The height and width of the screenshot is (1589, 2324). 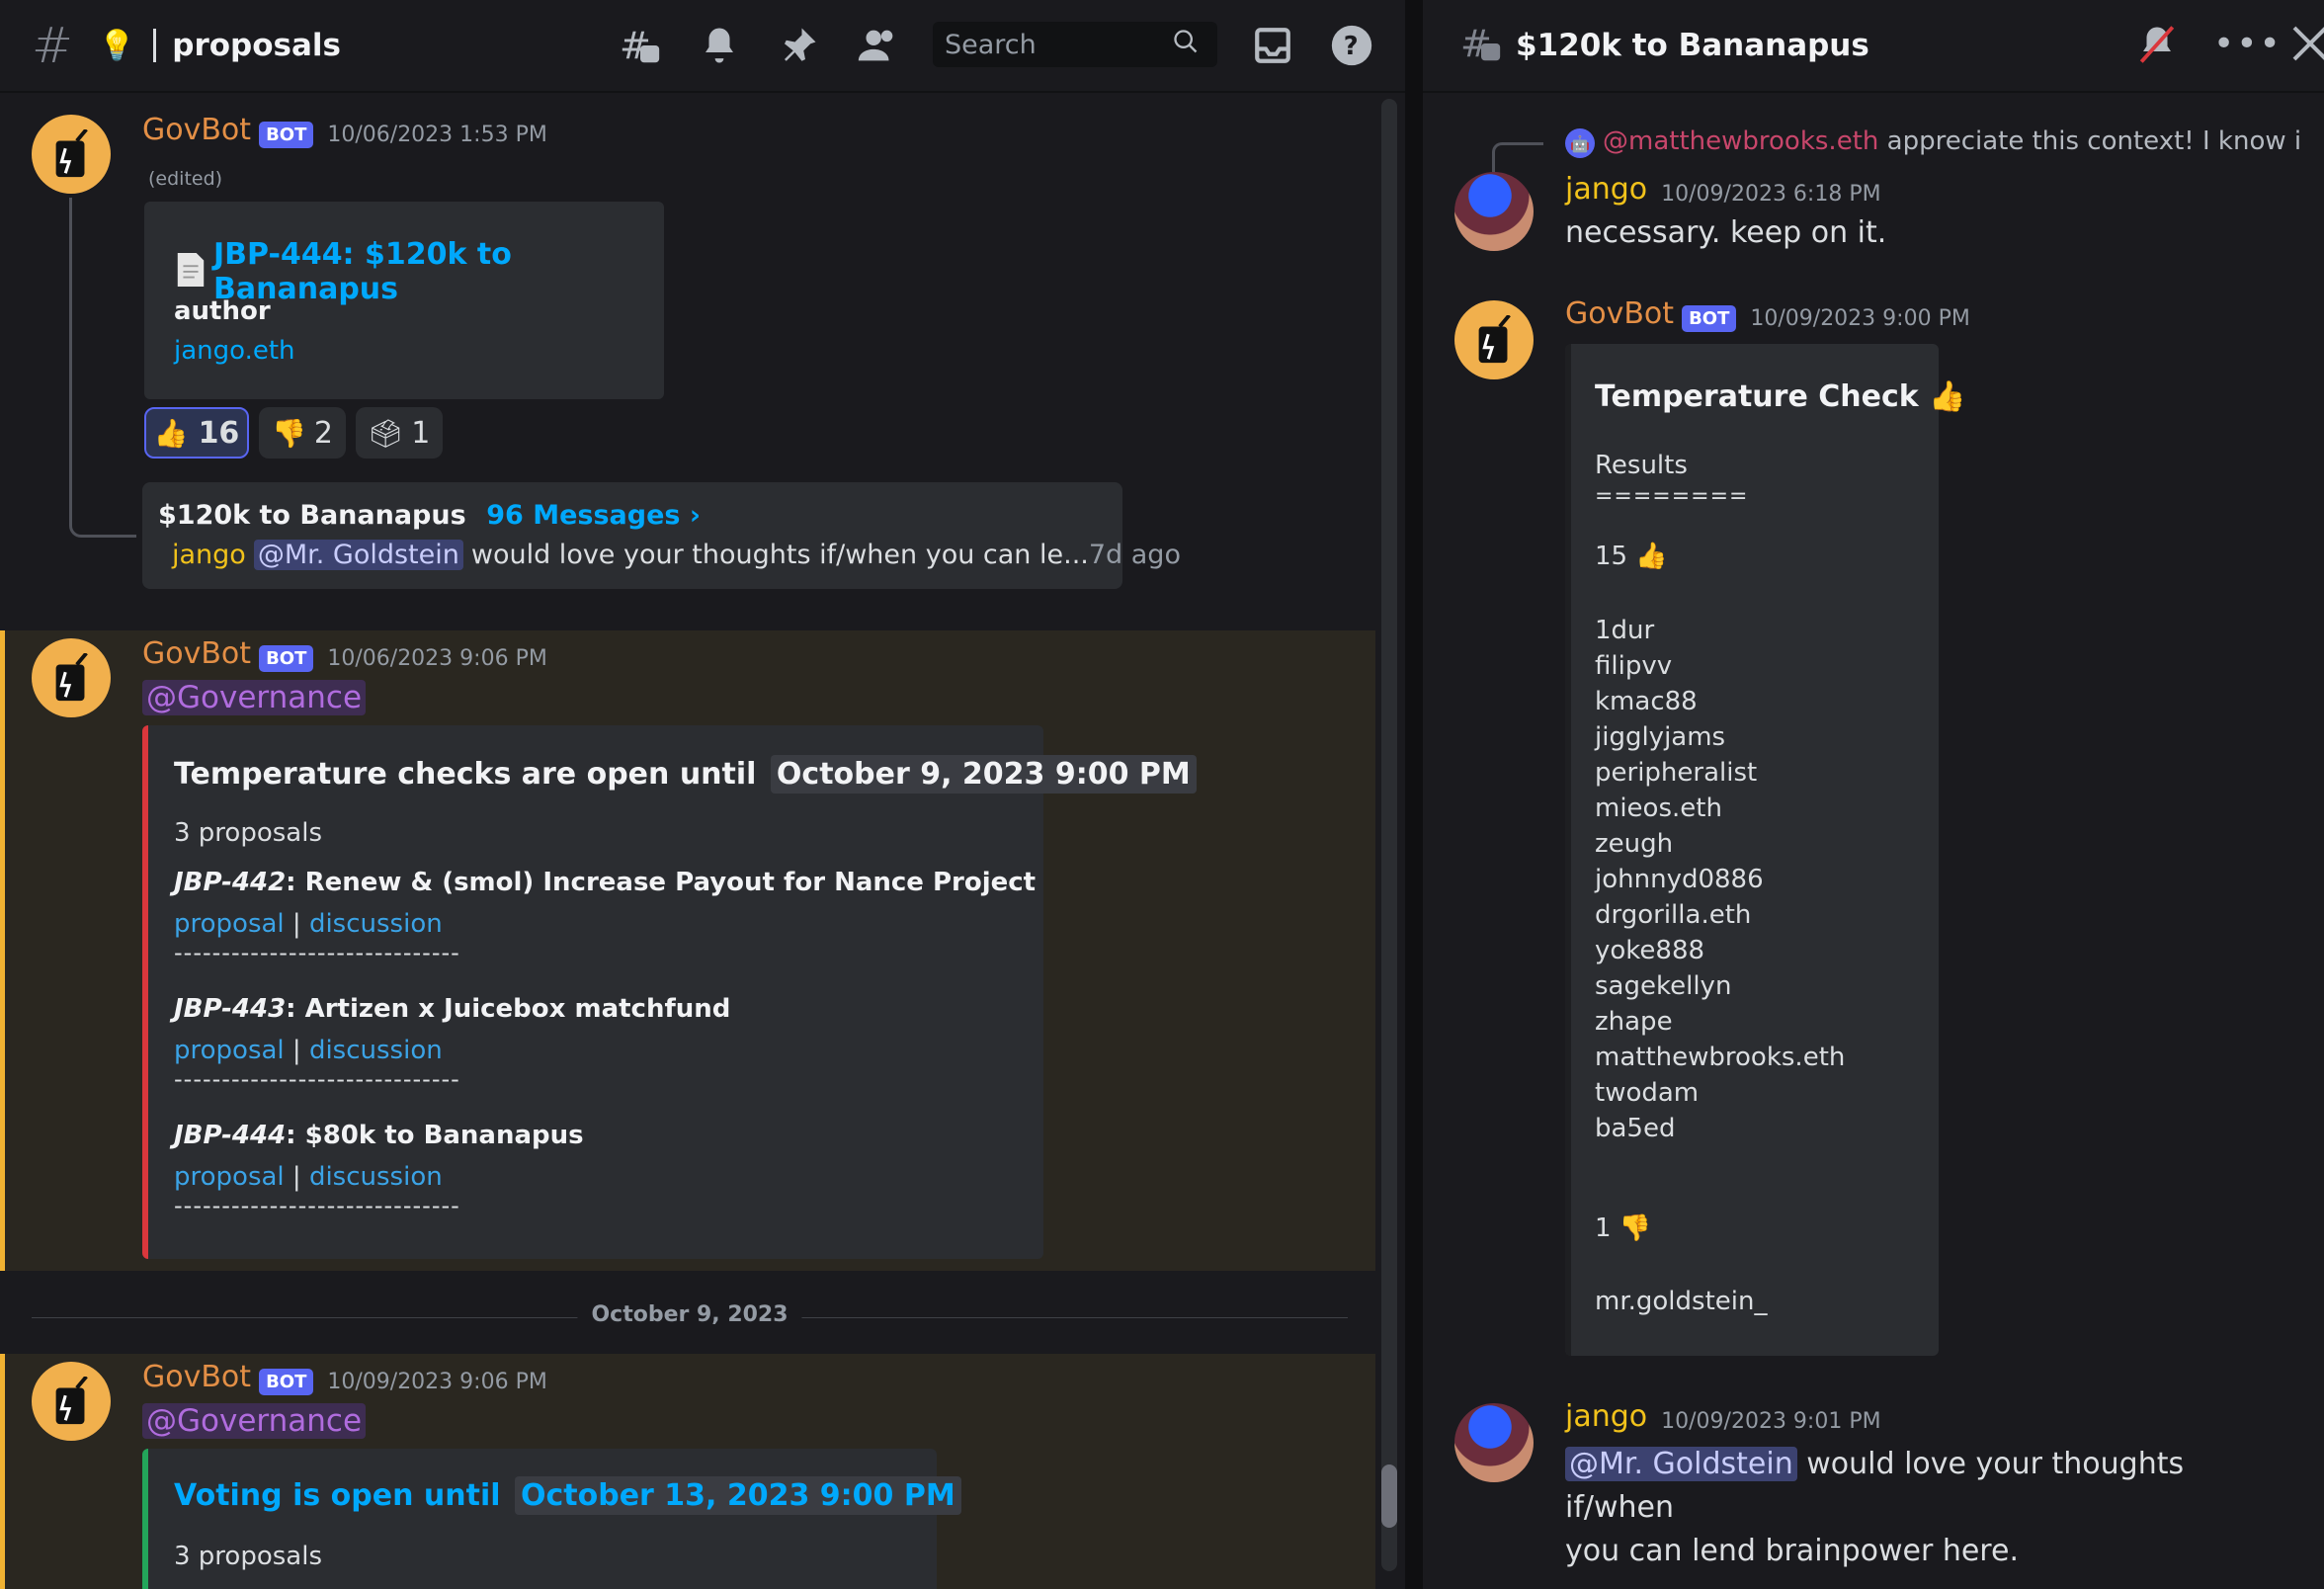 I want to click on list-item: johnnyd0886, so click(x=1679, y=879).